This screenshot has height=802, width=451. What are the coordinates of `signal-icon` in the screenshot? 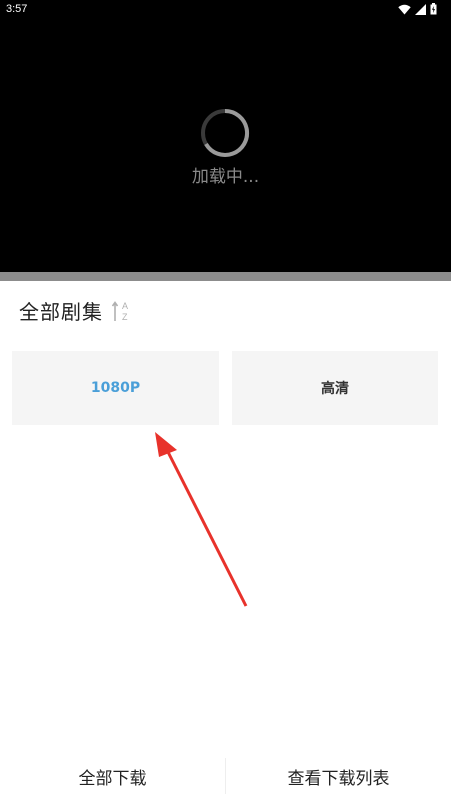 It's located at (420, 9).